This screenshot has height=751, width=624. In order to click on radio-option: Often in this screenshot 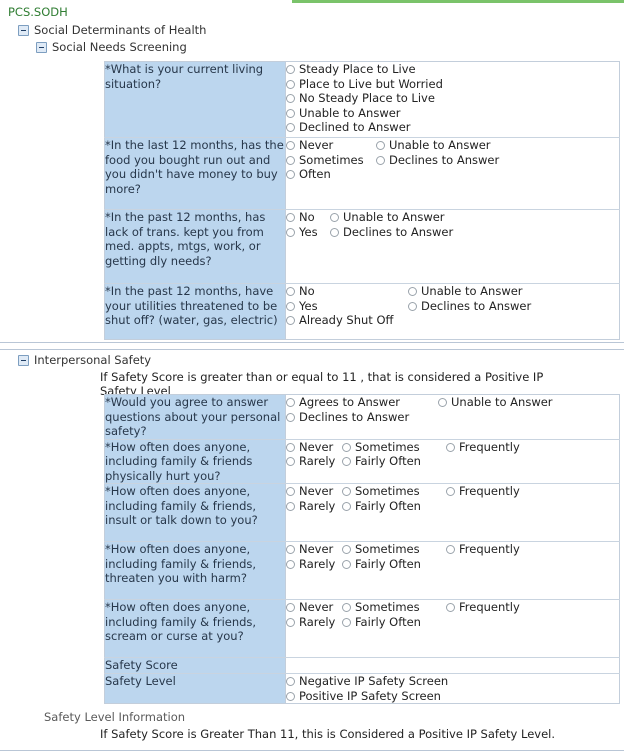, I will do `click(325, 174)`.